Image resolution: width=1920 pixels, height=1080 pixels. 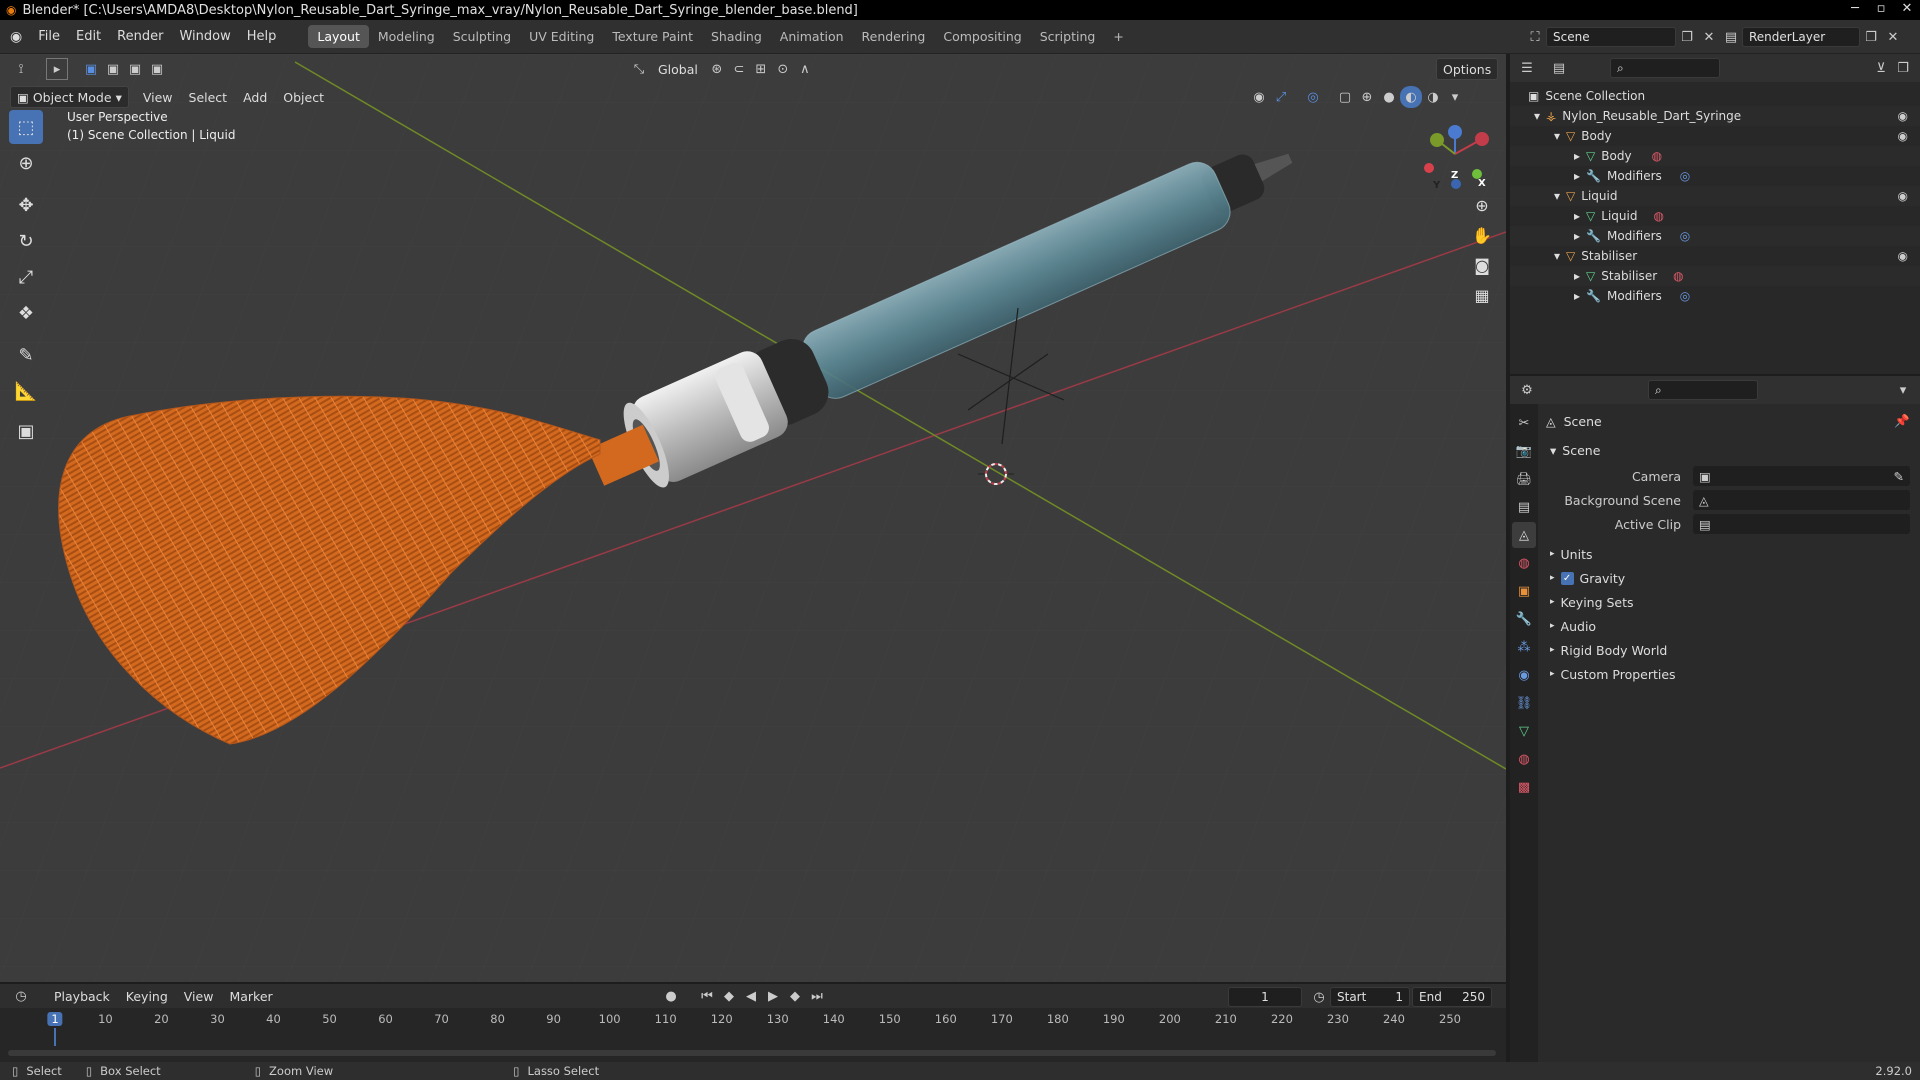 What do you see at coordinates (1855, 10) in the screenshot?
I see `minimize-button: ─` at bounding box center [1855, 10].